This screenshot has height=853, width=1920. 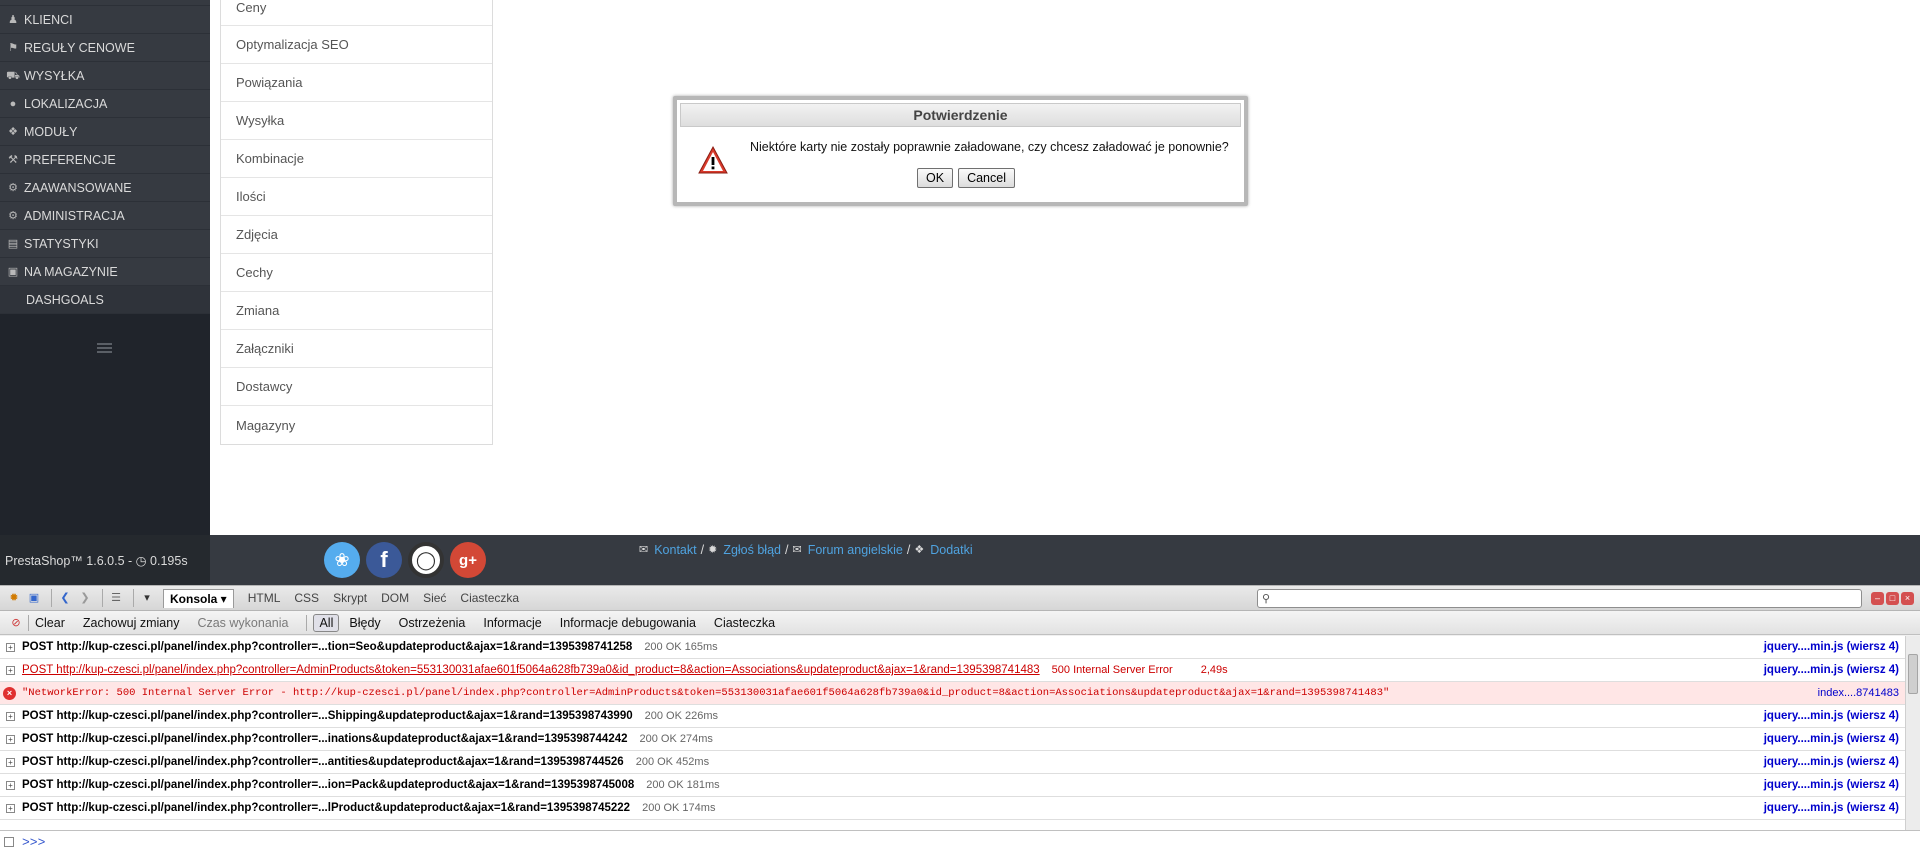 I want to click on sidebar-item-clients: ♟ KLIENCI, so click(x=105, y=20).